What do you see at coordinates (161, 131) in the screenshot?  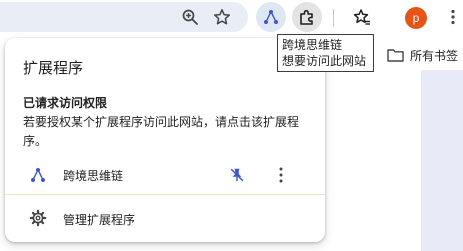 I see `requested-access-description: 若要授权某个扩展程序访问此网站，请点击该扩展程序。` at bounding box center [161, 131].